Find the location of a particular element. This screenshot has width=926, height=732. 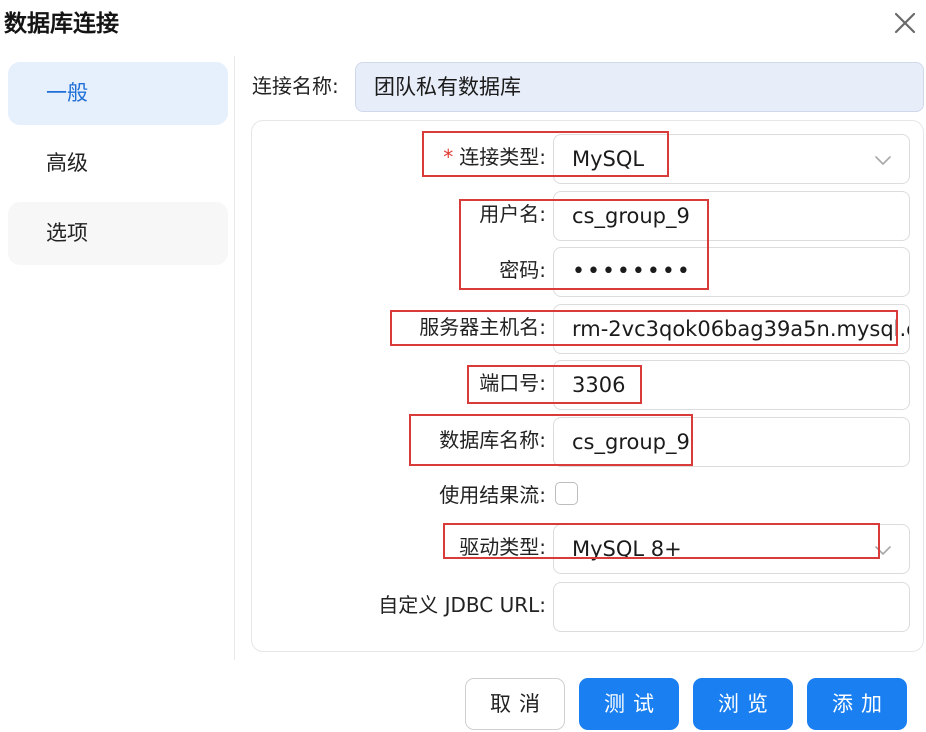

username-label: 用户名: is located at coordinates (512, 214).